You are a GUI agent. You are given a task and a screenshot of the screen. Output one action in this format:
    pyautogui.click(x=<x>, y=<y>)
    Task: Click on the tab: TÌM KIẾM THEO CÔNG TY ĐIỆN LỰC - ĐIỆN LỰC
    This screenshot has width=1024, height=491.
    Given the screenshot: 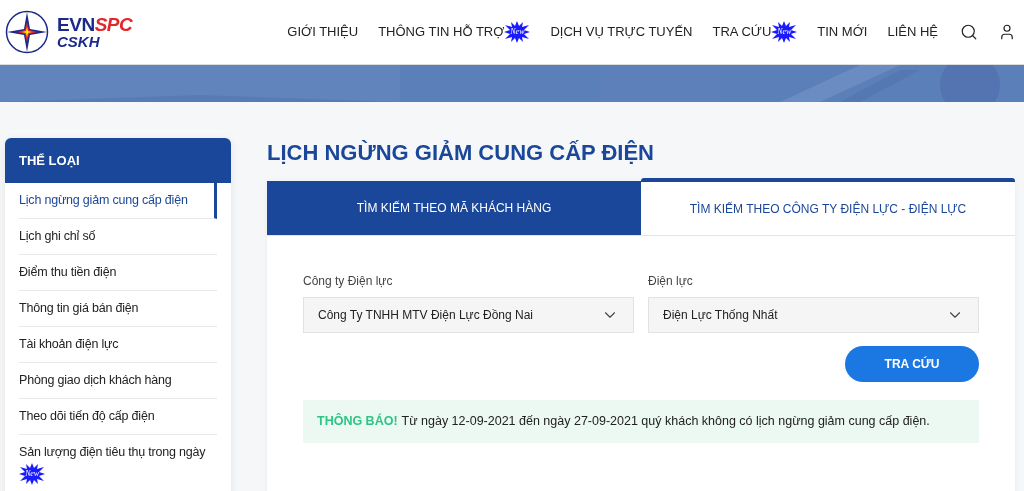 What is the action you would take?
    pyautogui.click(x=828, y=206)
    